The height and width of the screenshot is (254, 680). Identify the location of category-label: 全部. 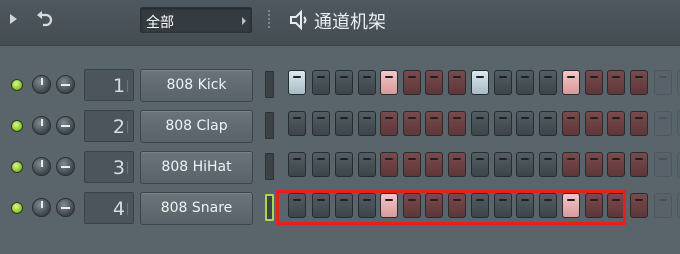
(160, 23).